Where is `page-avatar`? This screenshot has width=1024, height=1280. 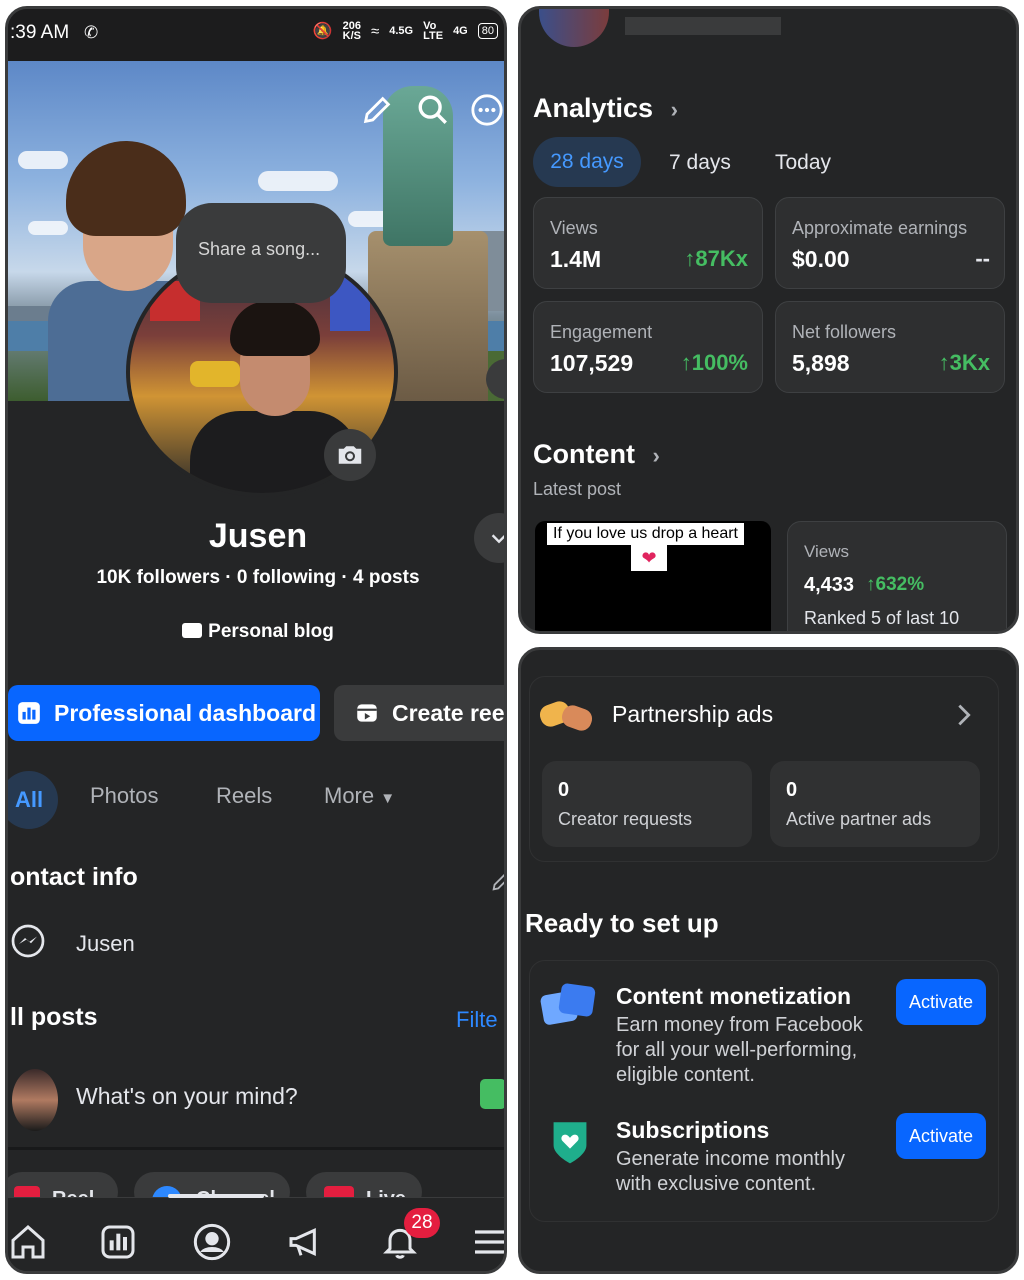 page-avatar is located at coordinates (574, 28).